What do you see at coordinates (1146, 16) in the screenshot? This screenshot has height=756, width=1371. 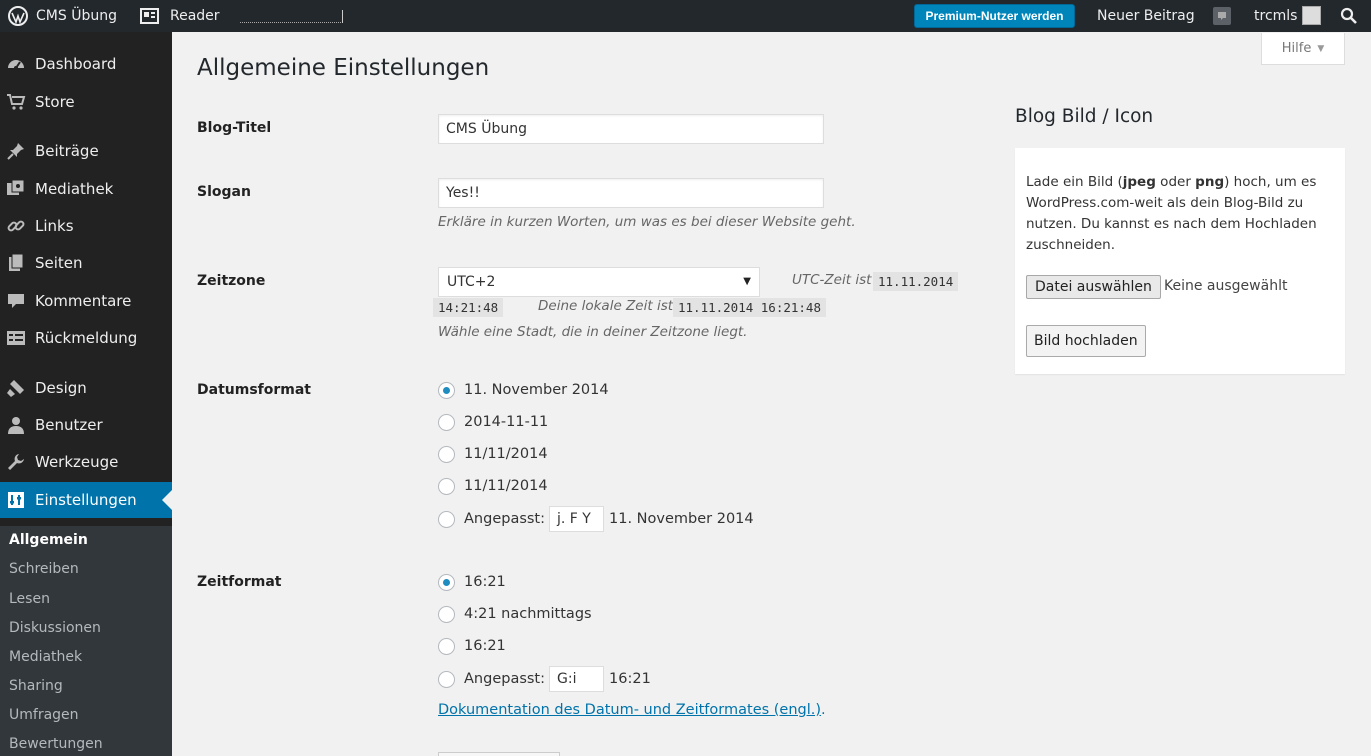 I see `new-post-link: Neuer Beitrag` at bounding box center [1146, 16].